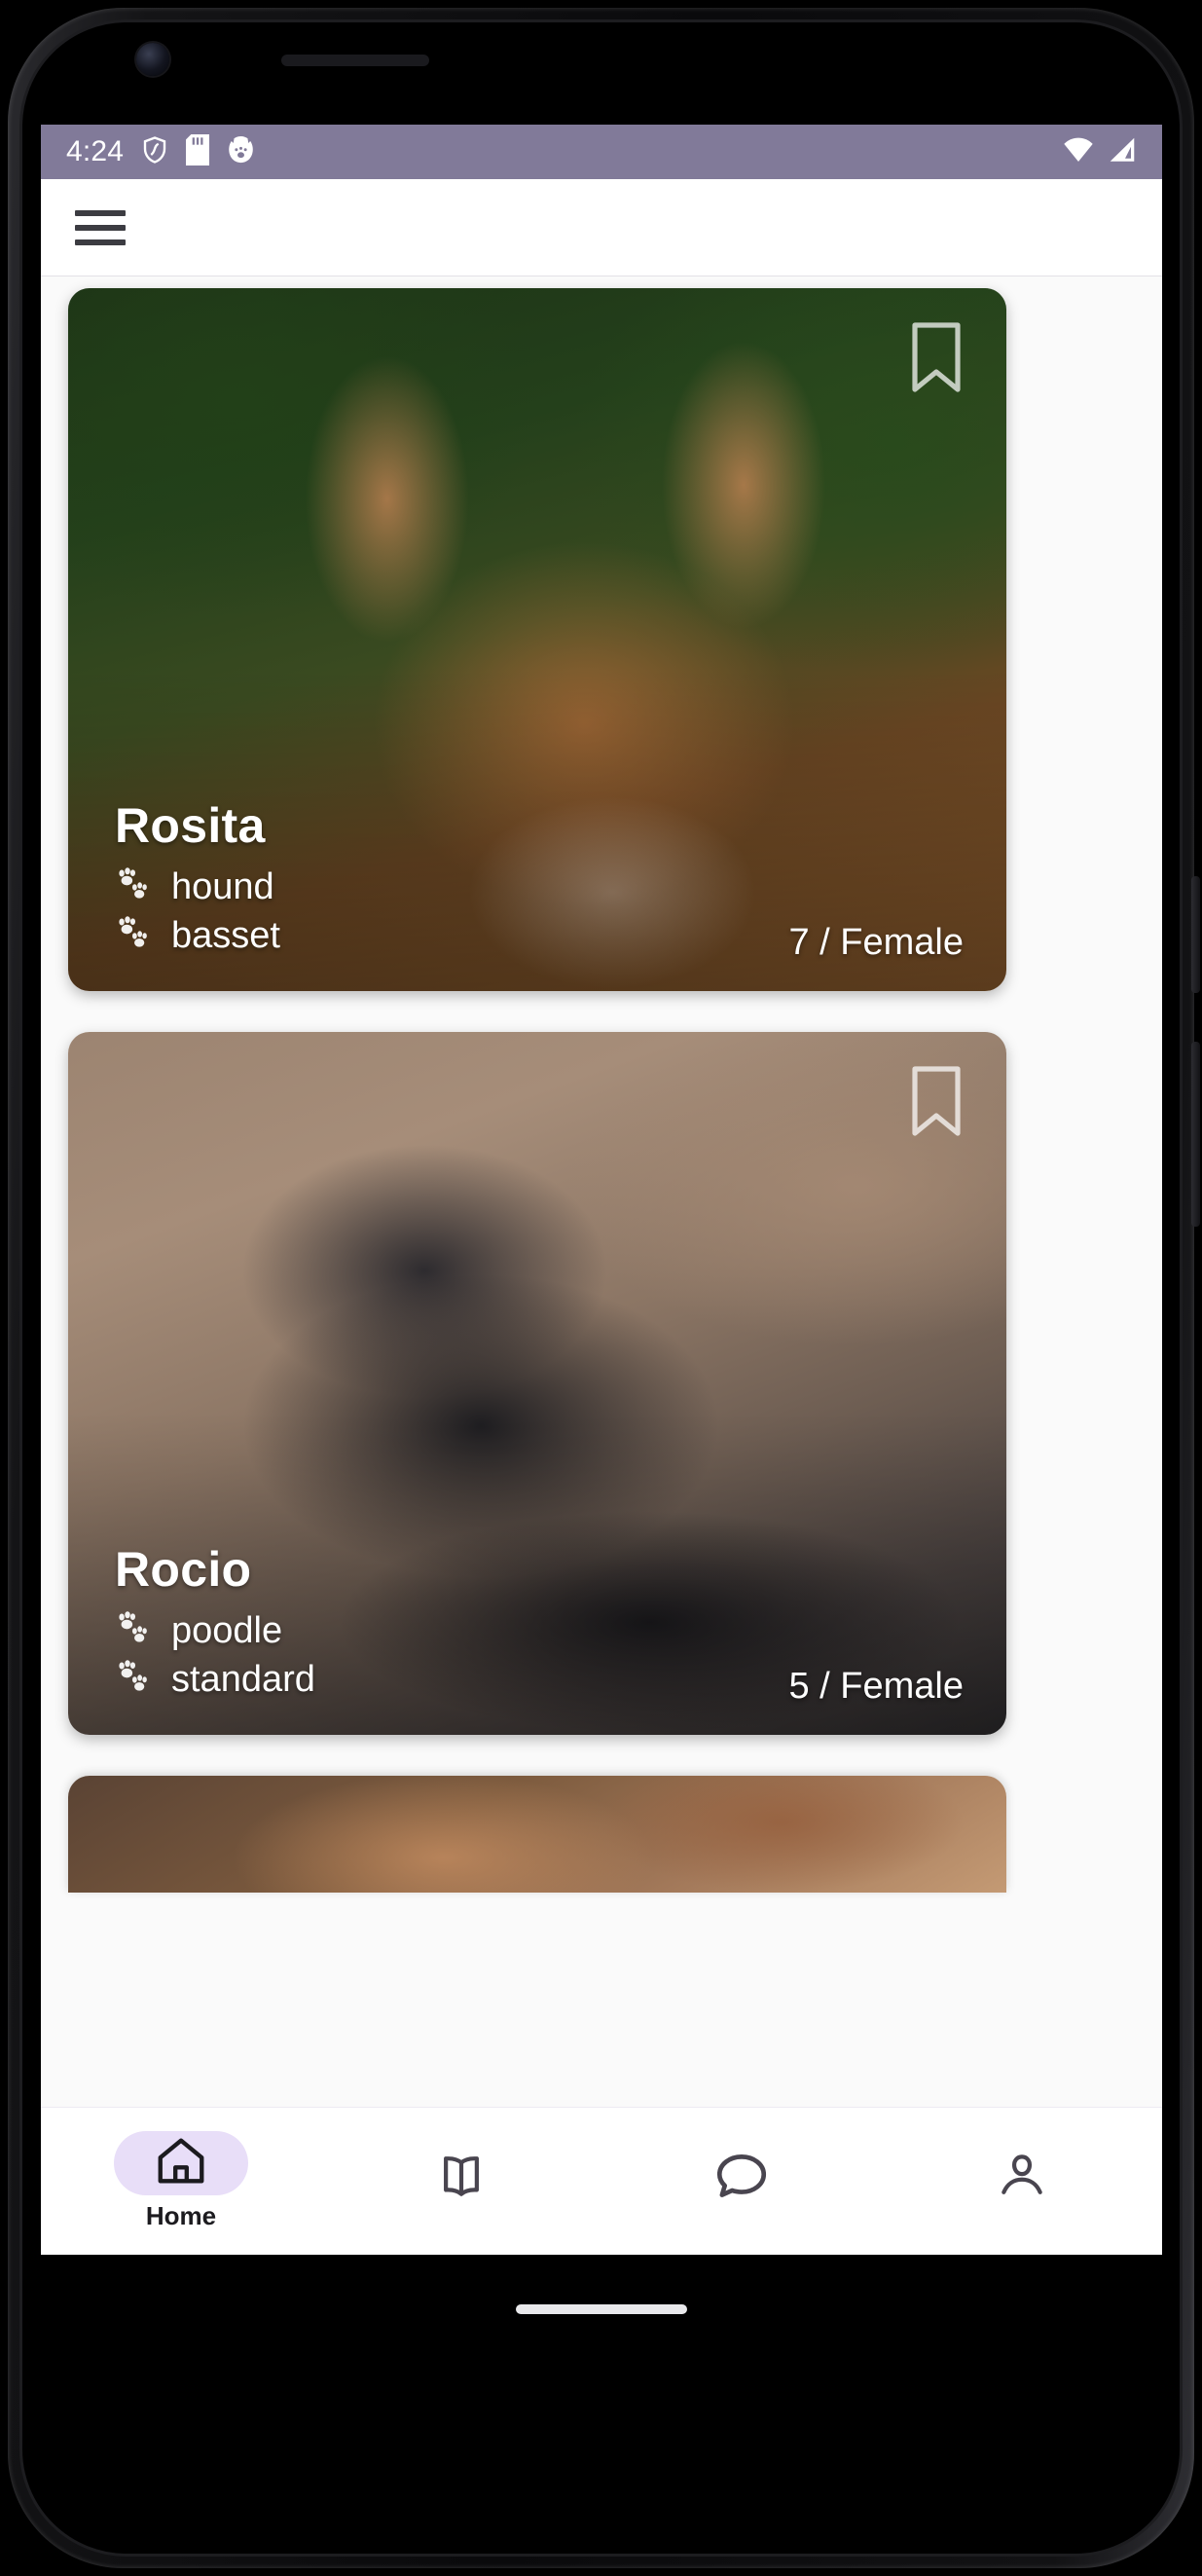 Image resolution: width=1202 pixels, height=2576 pixels. I want to click on status-bar-left-group: 4:24, so click(161, 151).